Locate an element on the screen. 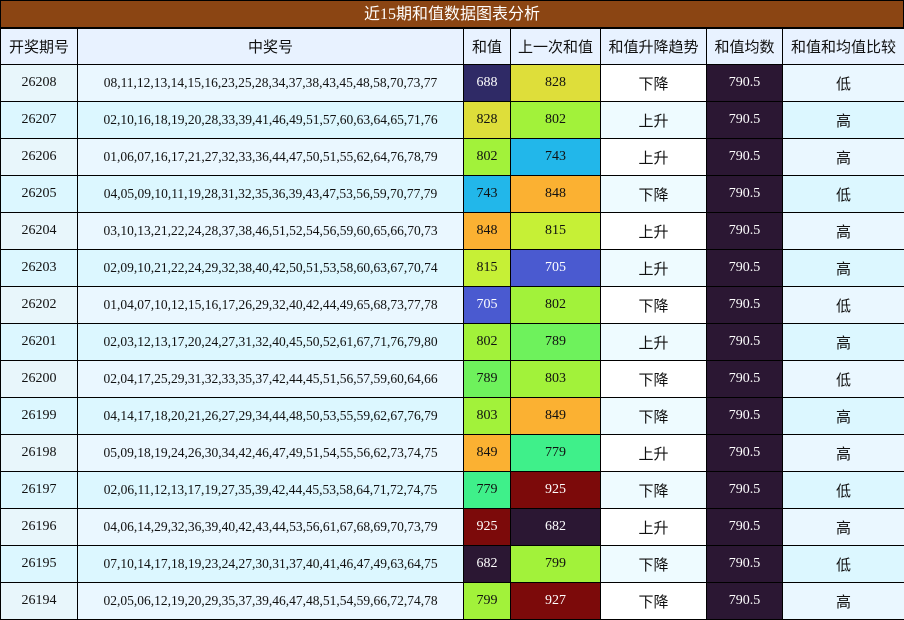 The width and height of the screenshot is (904, 620). period-cell: 26195 is located at coordinates (39, 564).